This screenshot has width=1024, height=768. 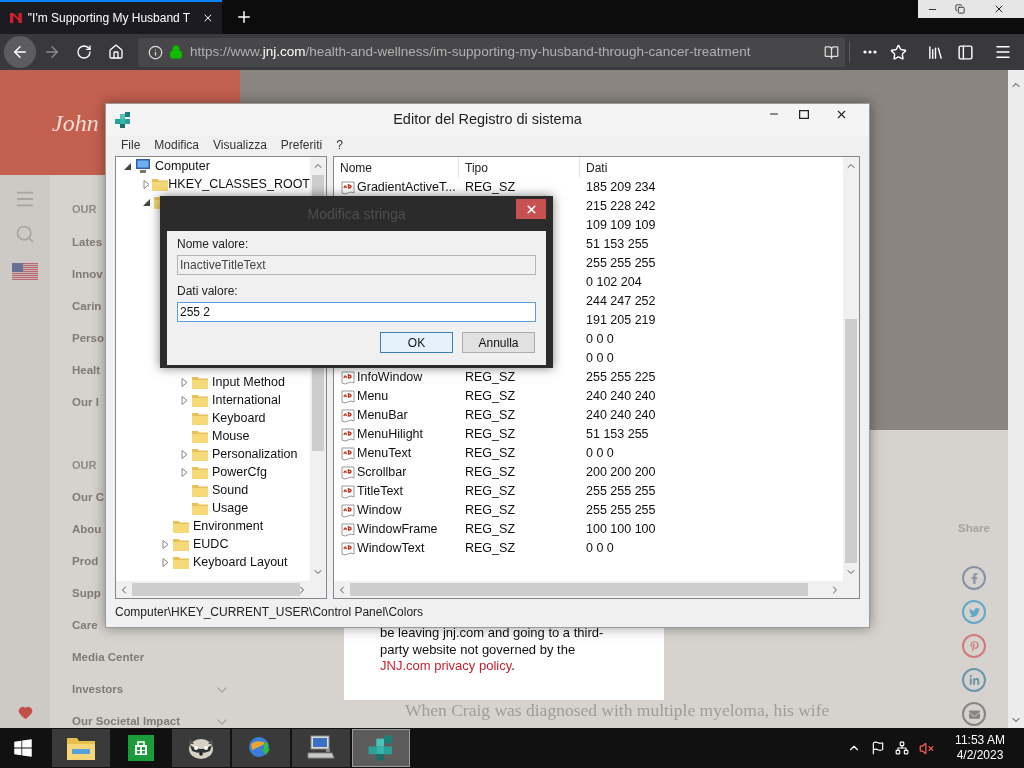 I want to click on input-field: InactiveTitleText, so click(x=356, y=265).